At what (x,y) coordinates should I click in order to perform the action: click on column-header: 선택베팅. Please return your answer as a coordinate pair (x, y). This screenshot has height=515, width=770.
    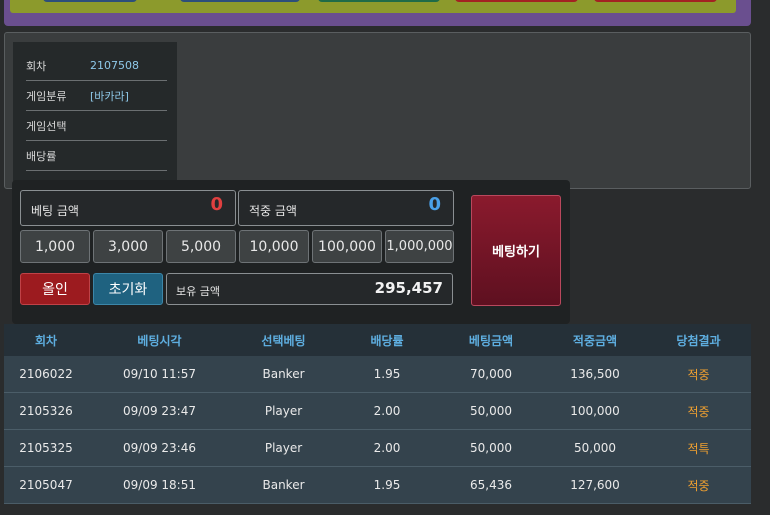
    Looking at the image, I should click on (283, 340).